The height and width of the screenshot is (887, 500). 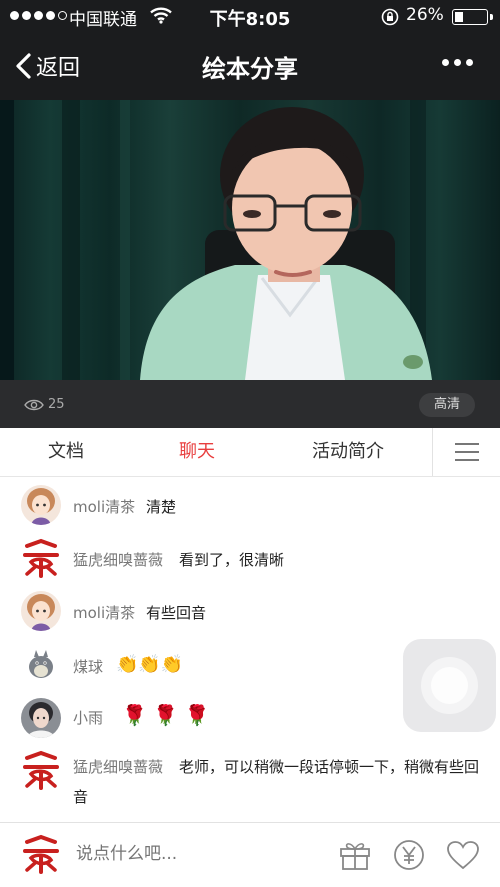 I want to click on user-avatar, so click(x=41, y=854).